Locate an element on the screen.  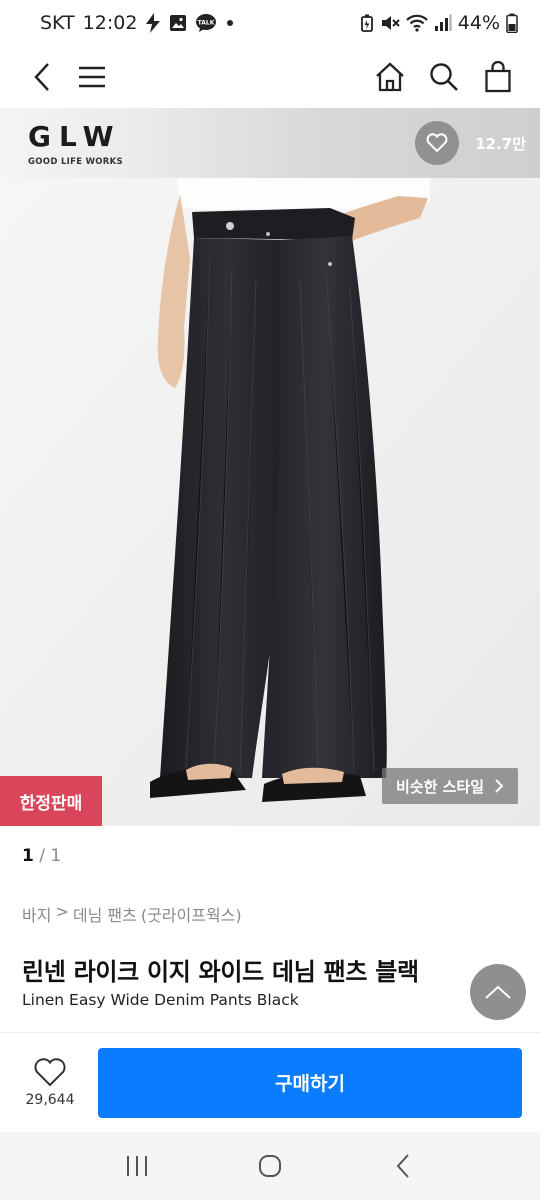
search-icon is located at coordinates (444, 77).